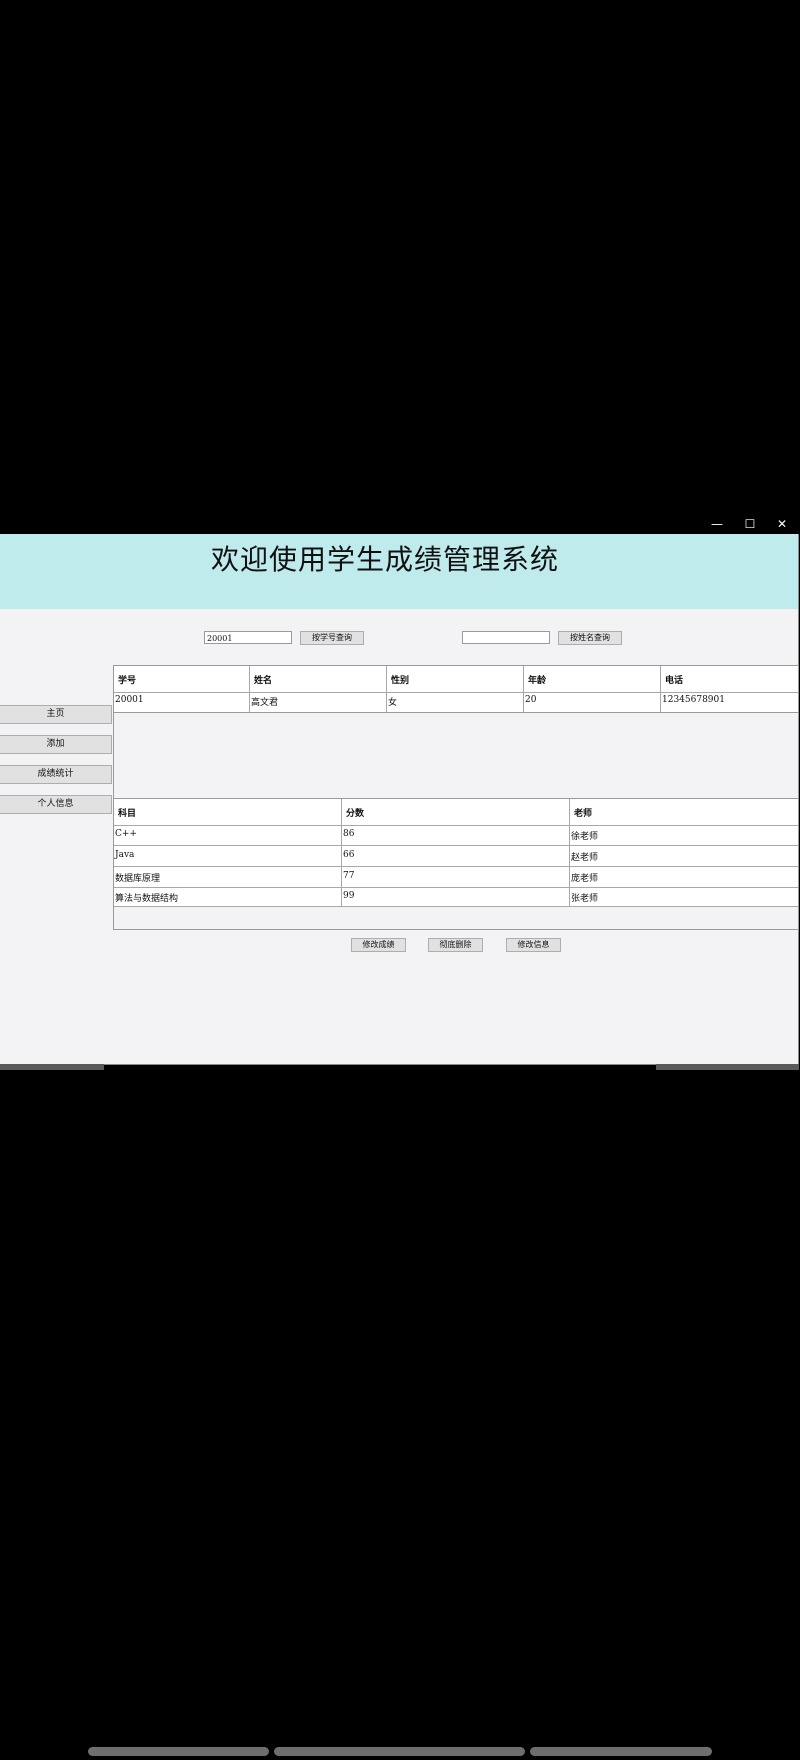  Describe the element at coordinates (683, 835) in the screenshot. I see `teacher-cell: 徐老师` at that location.